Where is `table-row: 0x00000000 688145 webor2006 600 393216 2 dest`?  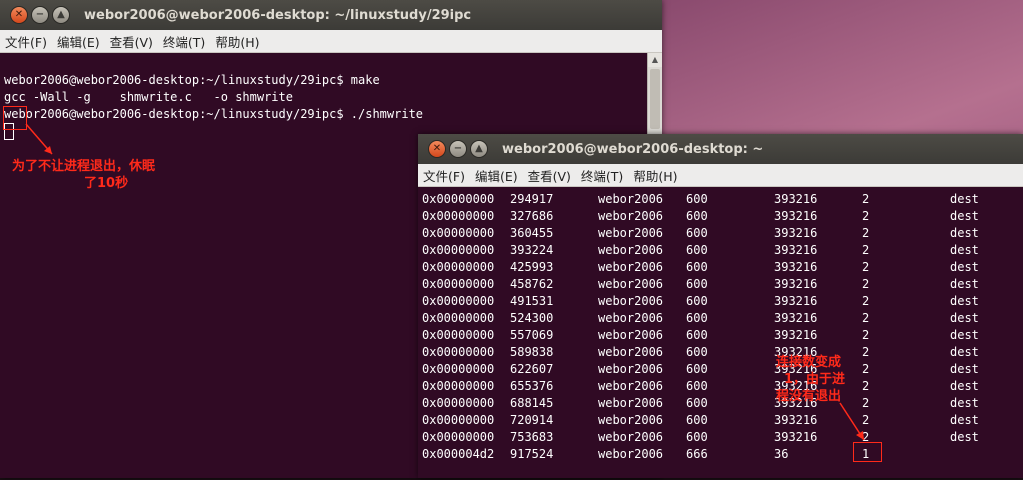 table-row: 0x00000000 688145 webor2006 600 393216 2 dest is located at coordinates (716, 402).